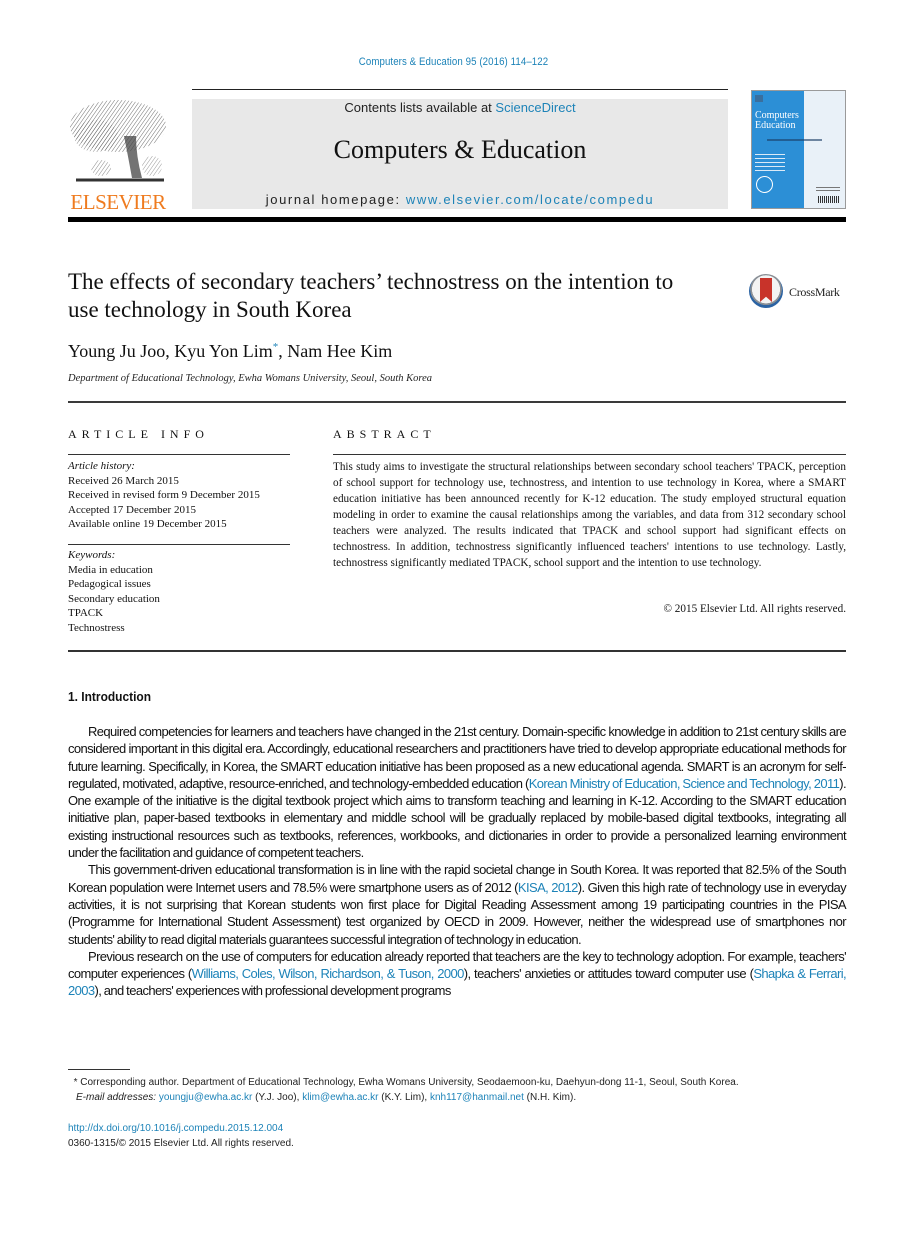 This screenshot has height=1238, width=907. I want to click on keyword: TPACK, so click(86, 613).